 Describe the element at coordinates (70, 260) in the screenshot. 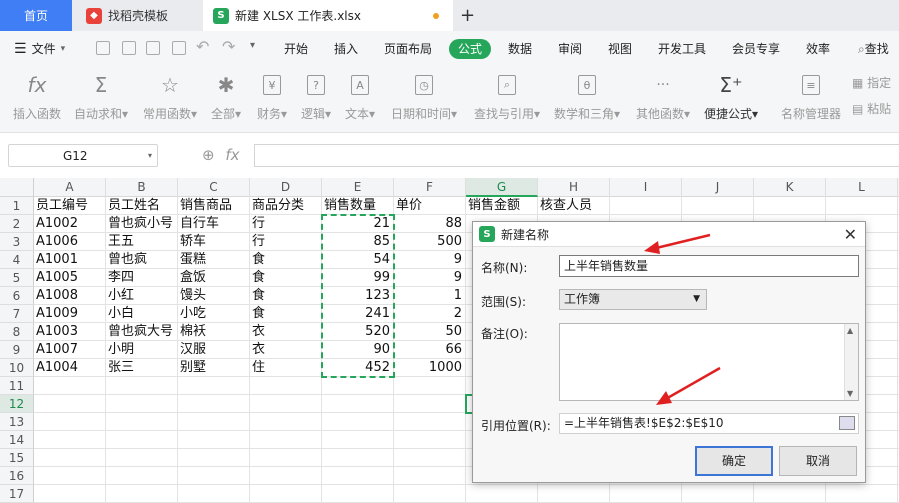

I see `cell-a4: A1001` at that location.